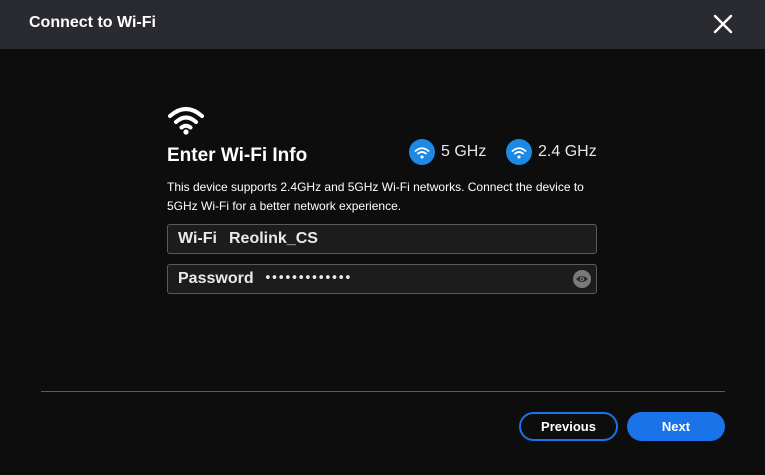 This screenshot has height=475, width=765. Describe the element at coordinates (216, 278) in the screenshot. I see `password-label: Password` at that location.